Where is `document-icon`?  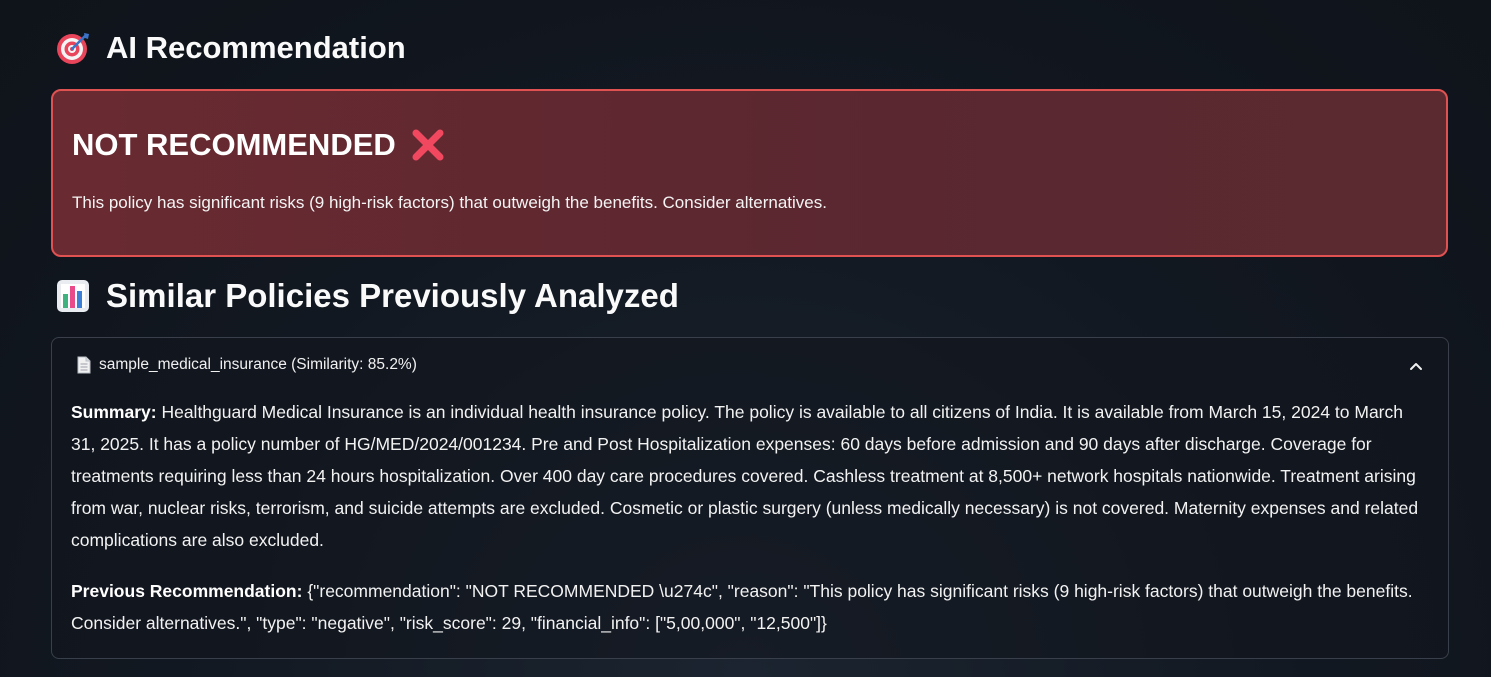
document-icon is located at coordinates (84, 365).